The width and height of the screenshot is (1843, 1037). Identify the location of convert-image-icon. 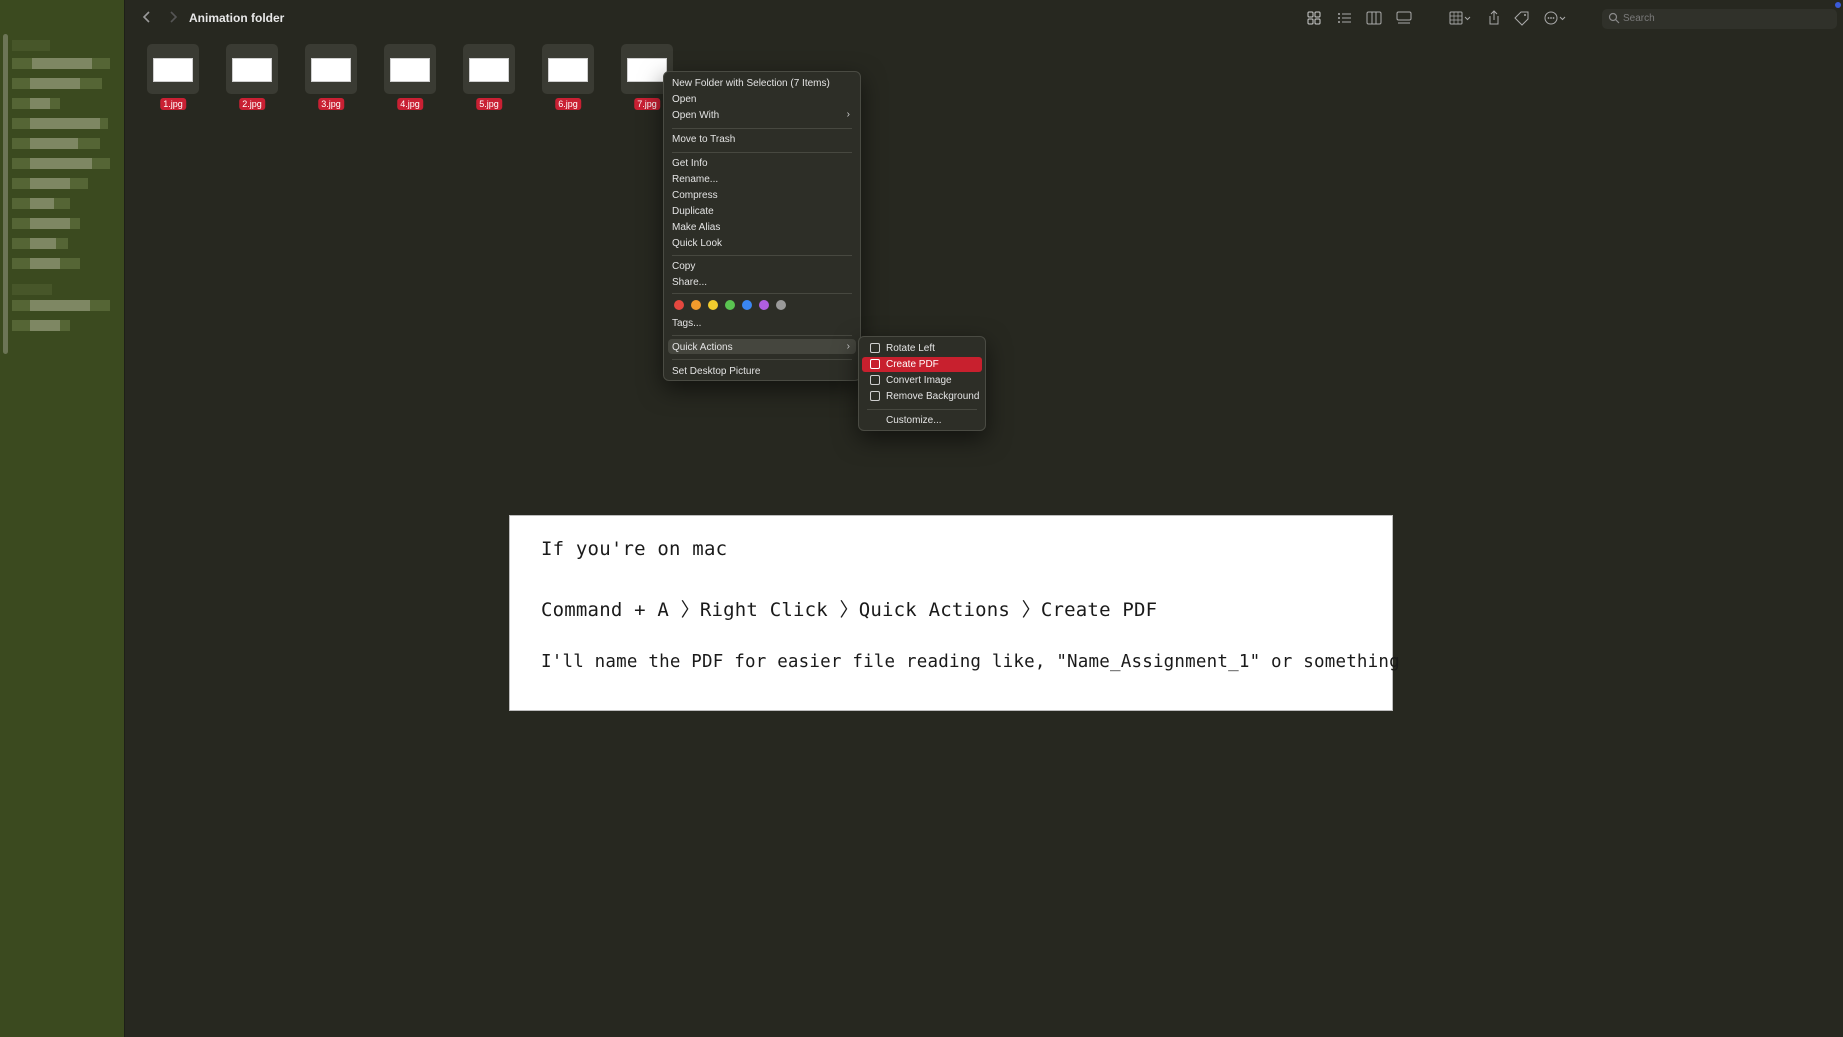
(875, 380).